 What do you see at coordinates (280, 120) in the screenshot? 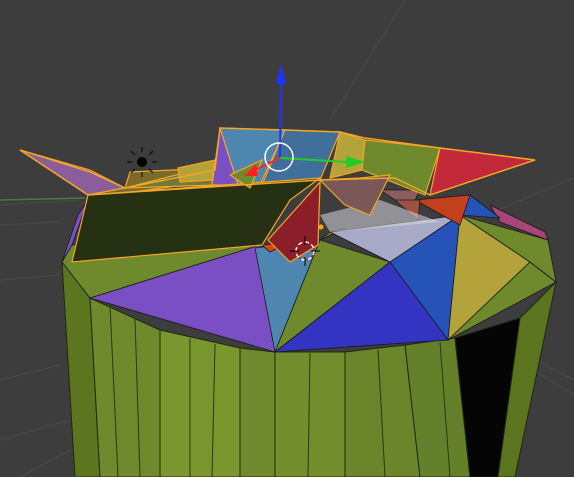
I see `gizmo-z-axis` at bounding box center [280, 120].